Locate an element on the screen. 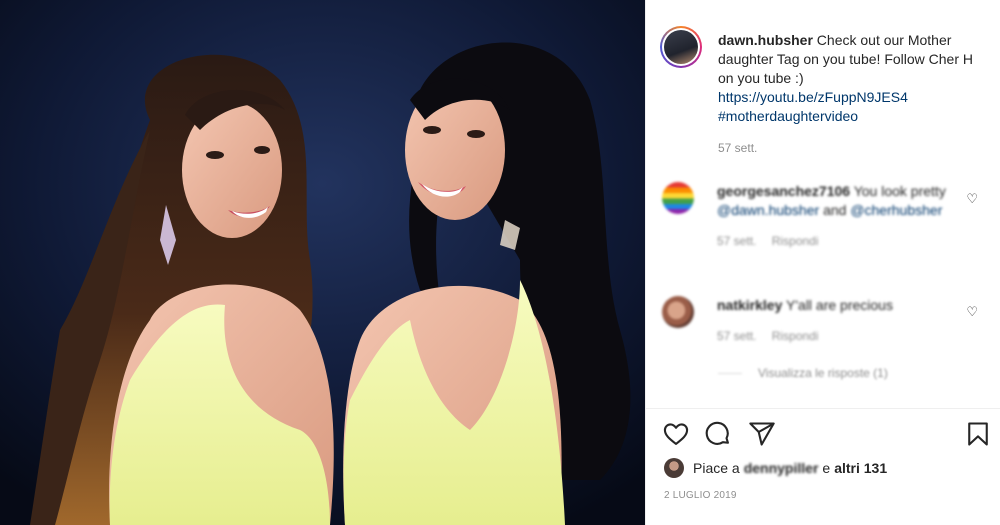 The height and width of the screenshot is (525, 1000). view-replies-label: Visualizza le risposte (1) is located at coordinates (823, 373).